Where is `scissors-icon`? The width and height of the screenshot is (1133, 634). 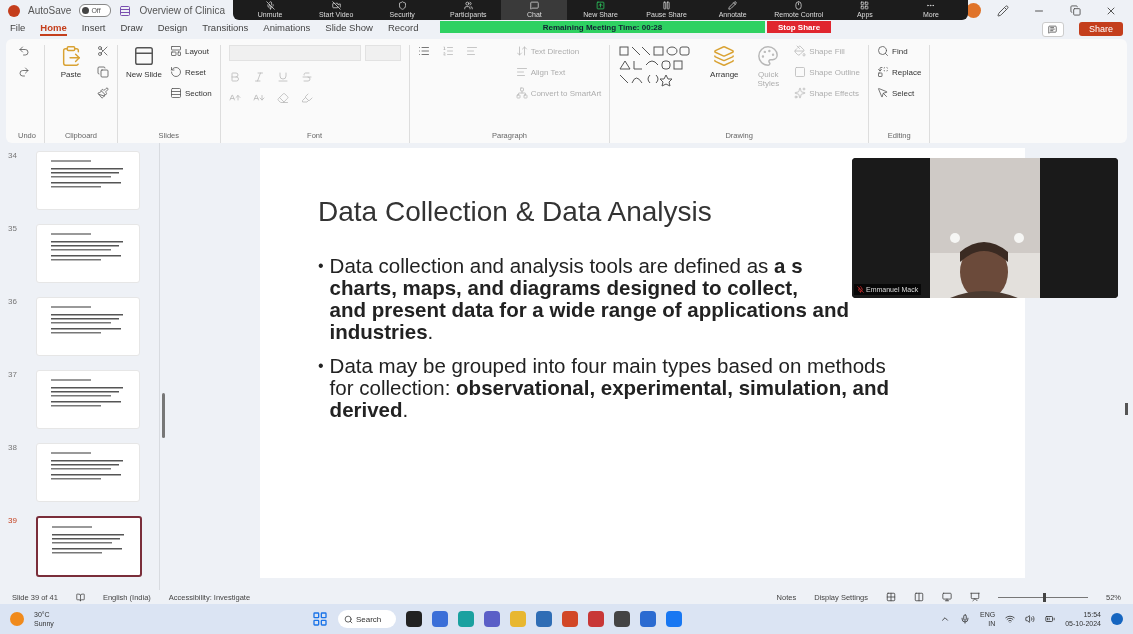
scissors-icon is located at coordinates (102, 51).